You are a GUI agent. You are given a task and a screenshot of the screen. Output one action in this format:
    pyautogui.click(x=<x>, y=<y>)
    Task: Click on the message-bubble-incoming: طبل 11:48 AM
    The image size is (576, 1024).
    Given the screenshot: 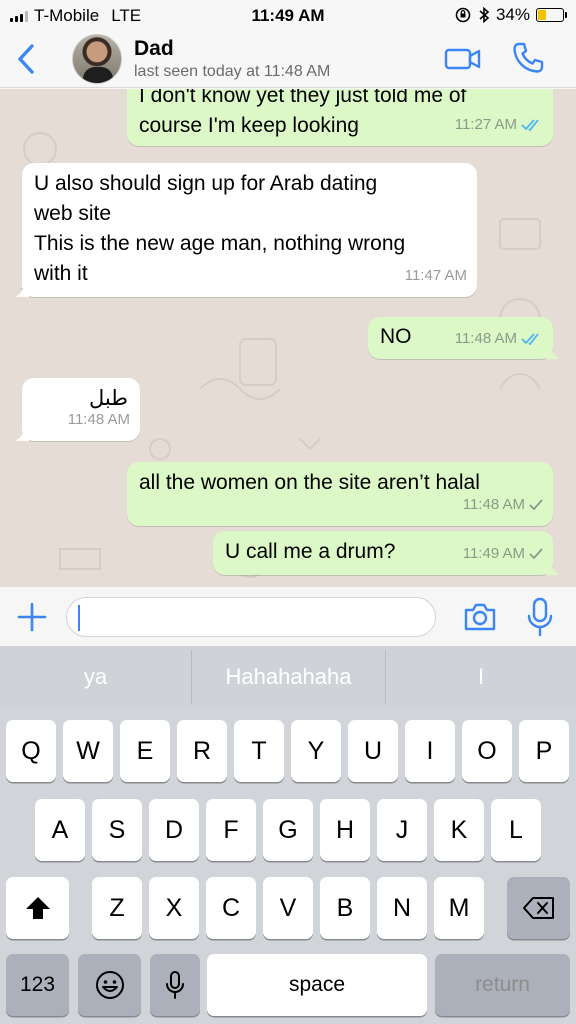 What is the action you would take?
    pyautogui.click(x=77, y=409)
    